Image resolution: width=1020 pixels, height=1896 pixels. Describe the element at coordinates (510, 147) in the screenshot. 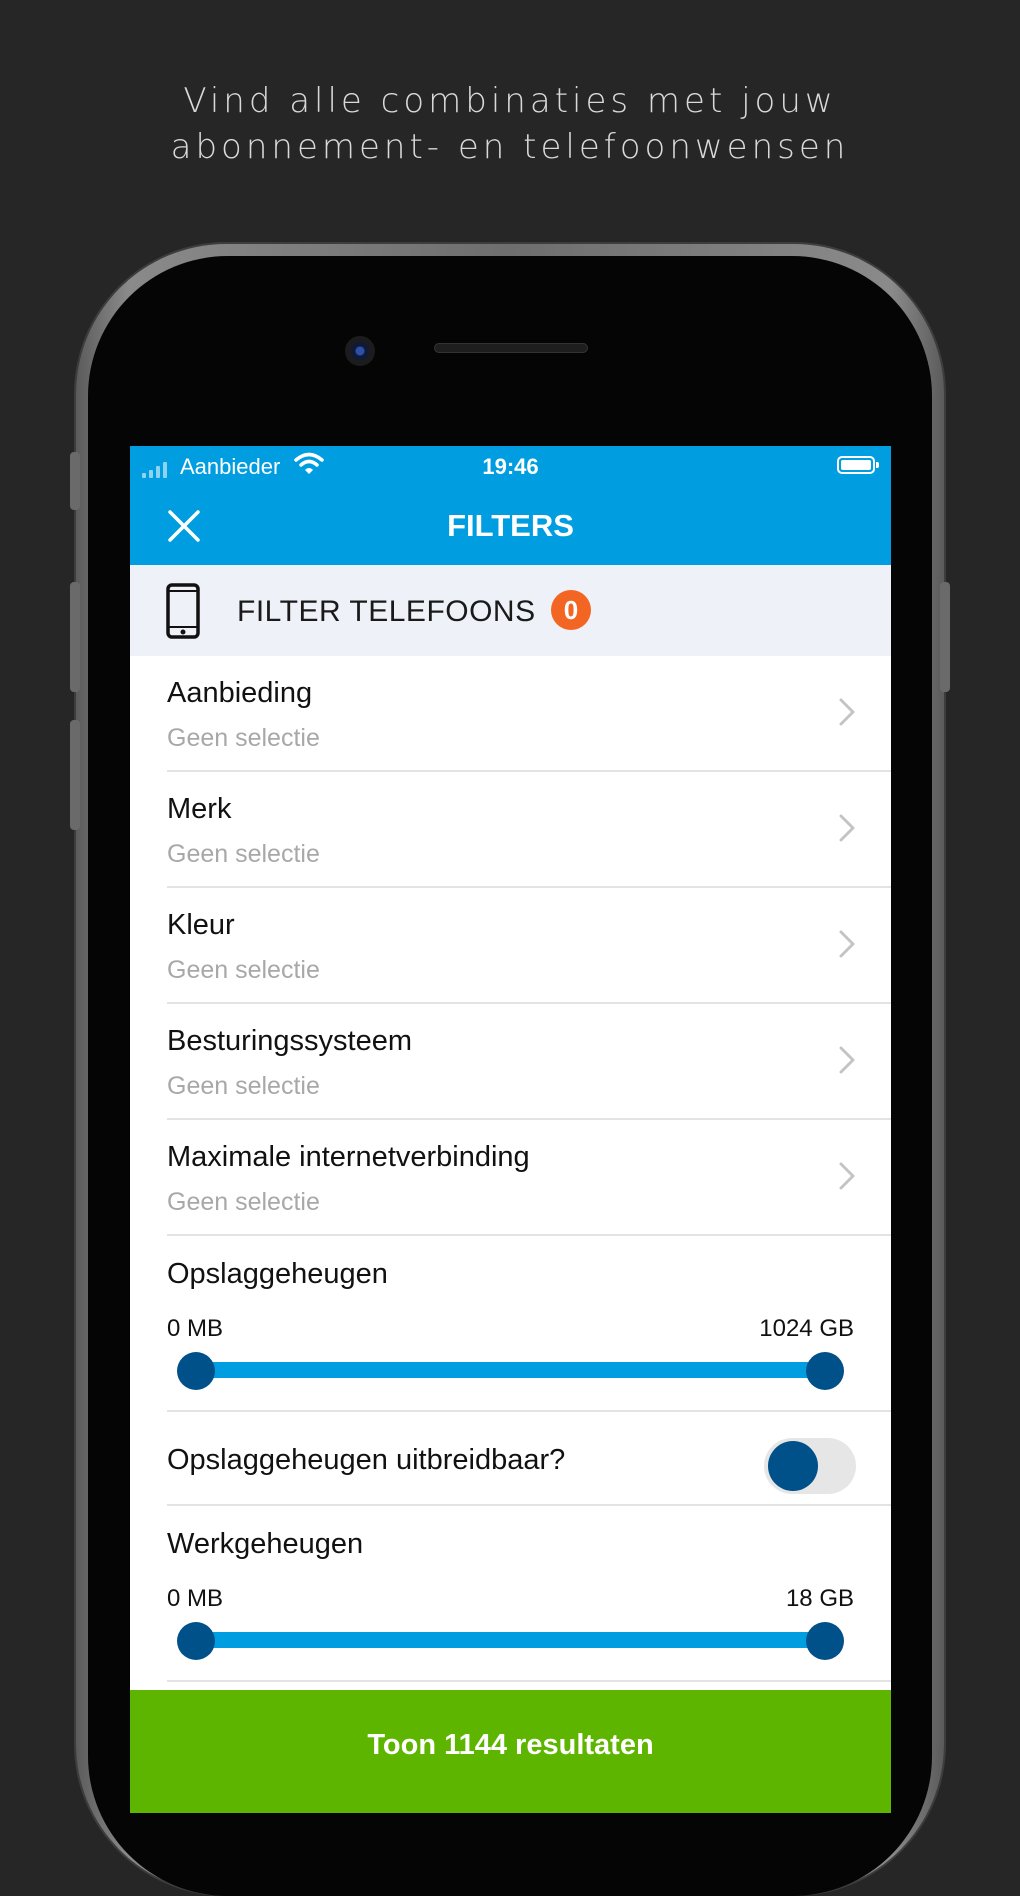

I see `promo-line-2: abonnement- en telefoonwensen` at that location.